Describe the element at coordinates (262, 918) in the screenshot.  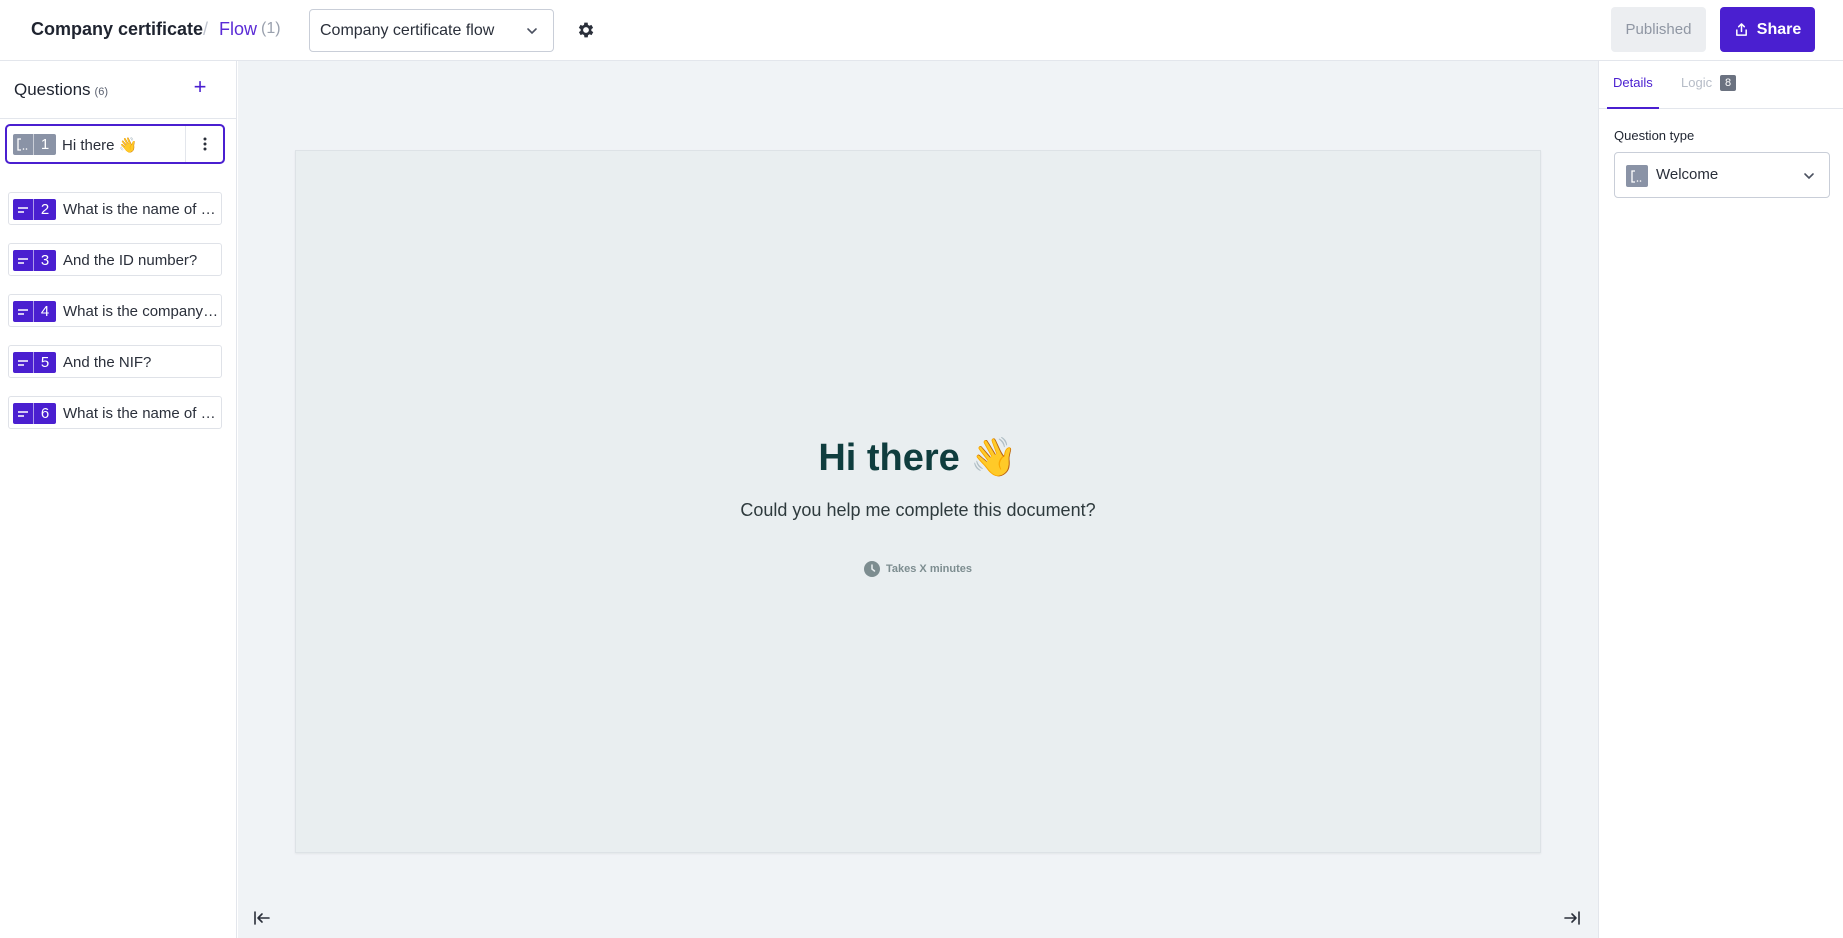
I see `collapse-left-icon` at that location.